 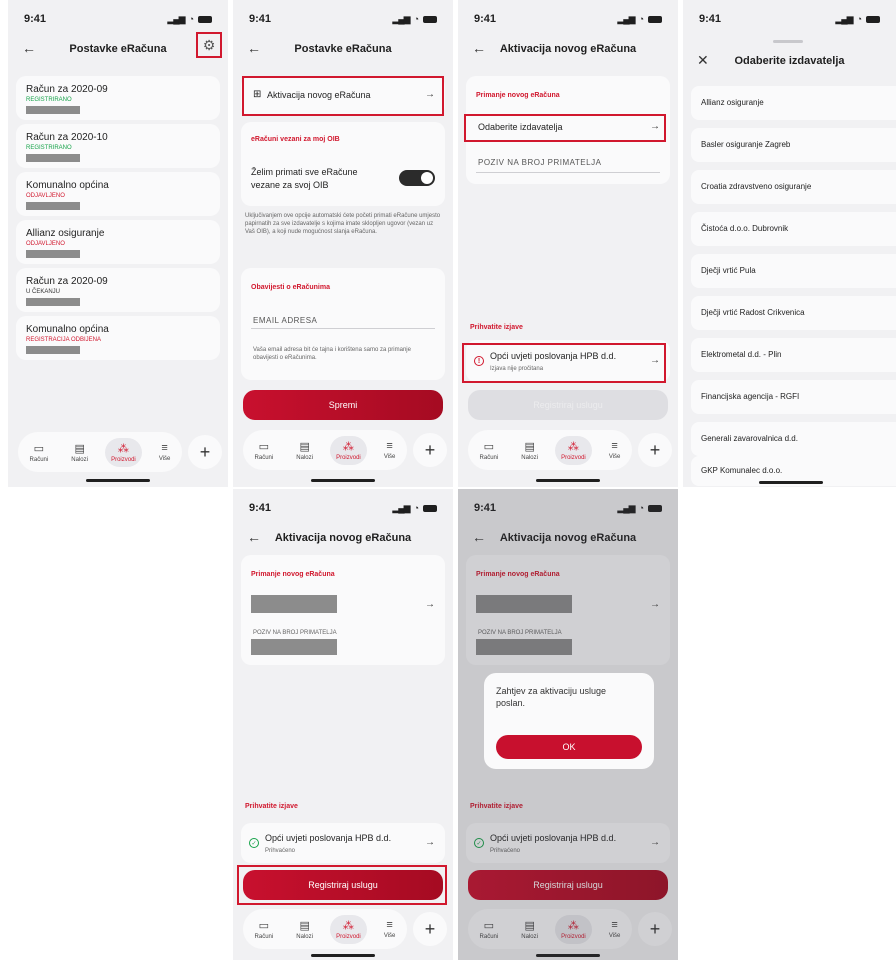 What do you see at coordinates (118, 98) in the screenshot?
I see `list-item: Račun za 2020-09 REGISTRIRANO` at bounding box center [118, 98].